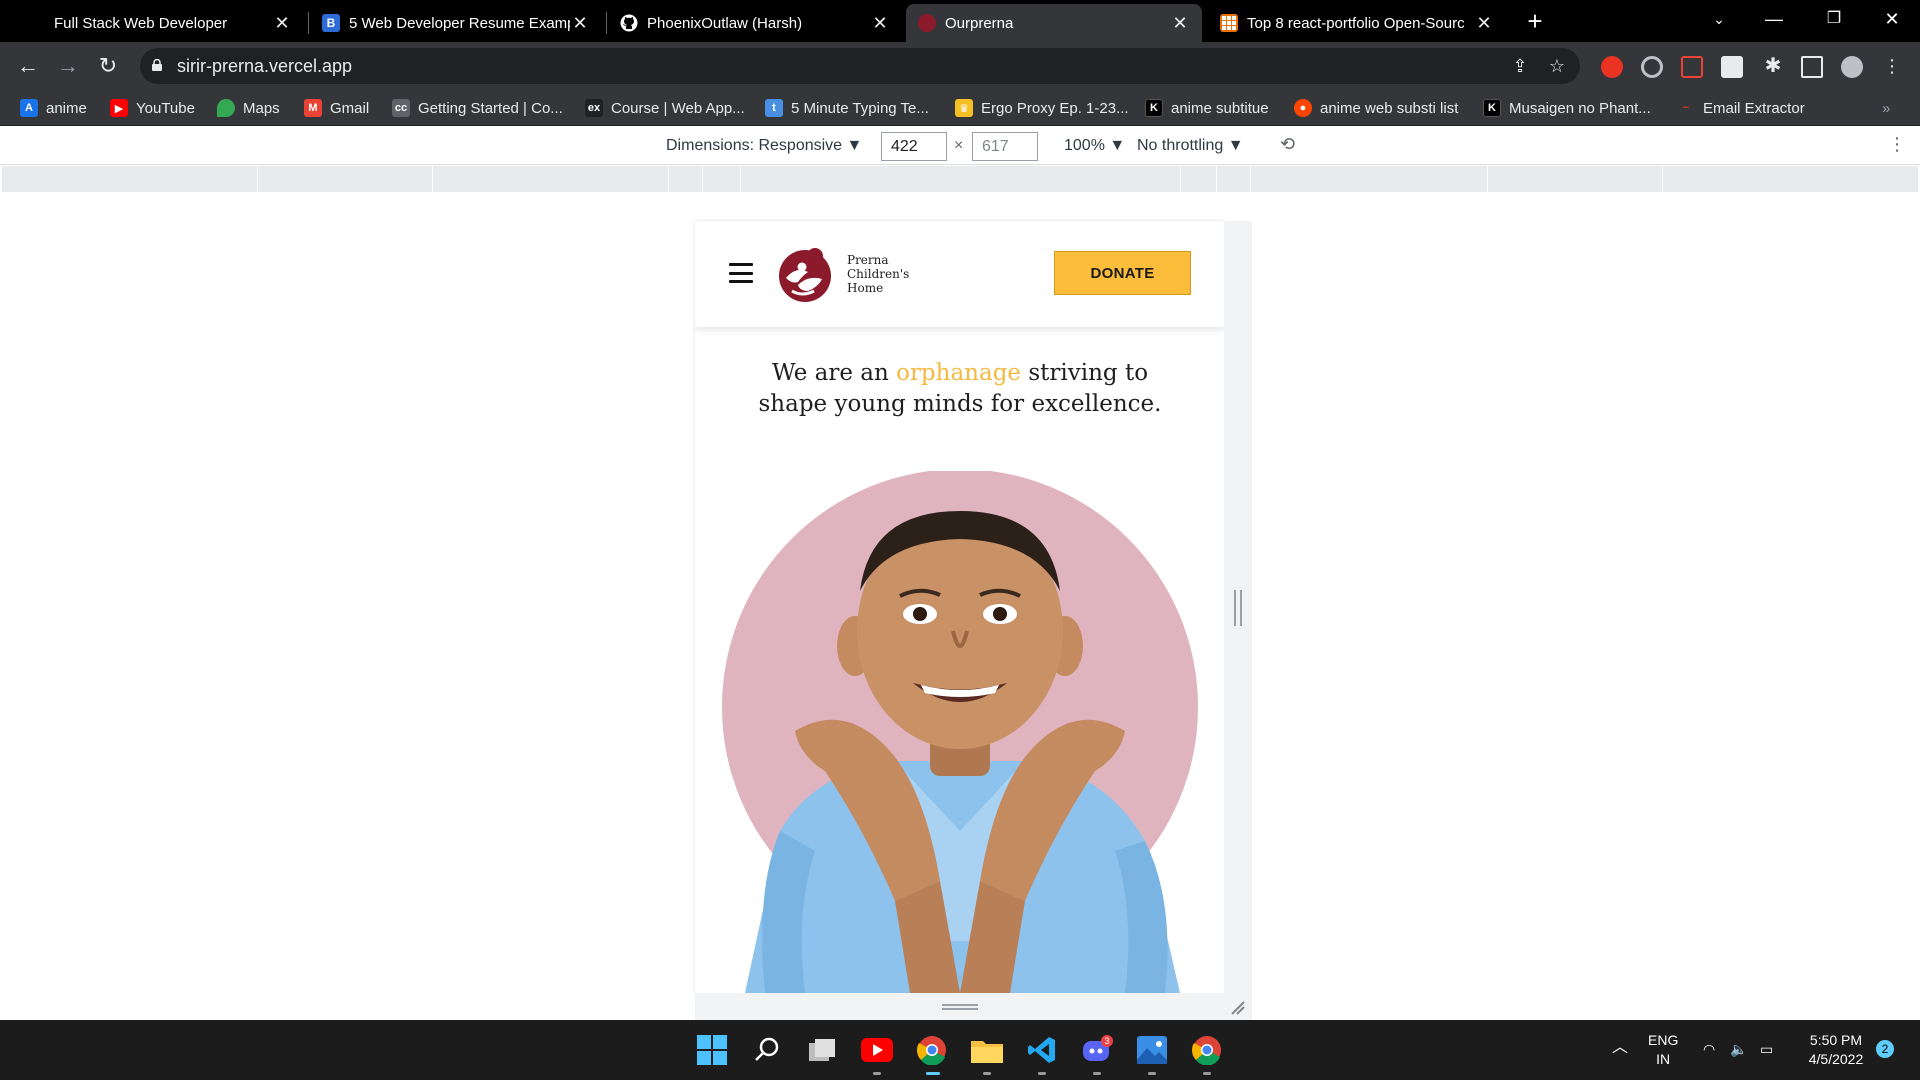 This screenshot has width=1920, height=1080. I want to click on clock: 5:50 PM 4/5/2022, so click(1836, 1050).